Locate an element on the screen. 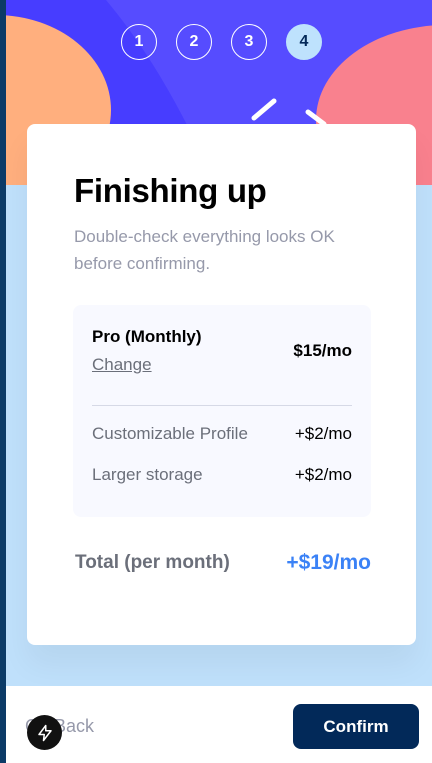 The height and width of the screenshot is (763, 432). plan-price: $15/mo is located at coordinates (322, 350).